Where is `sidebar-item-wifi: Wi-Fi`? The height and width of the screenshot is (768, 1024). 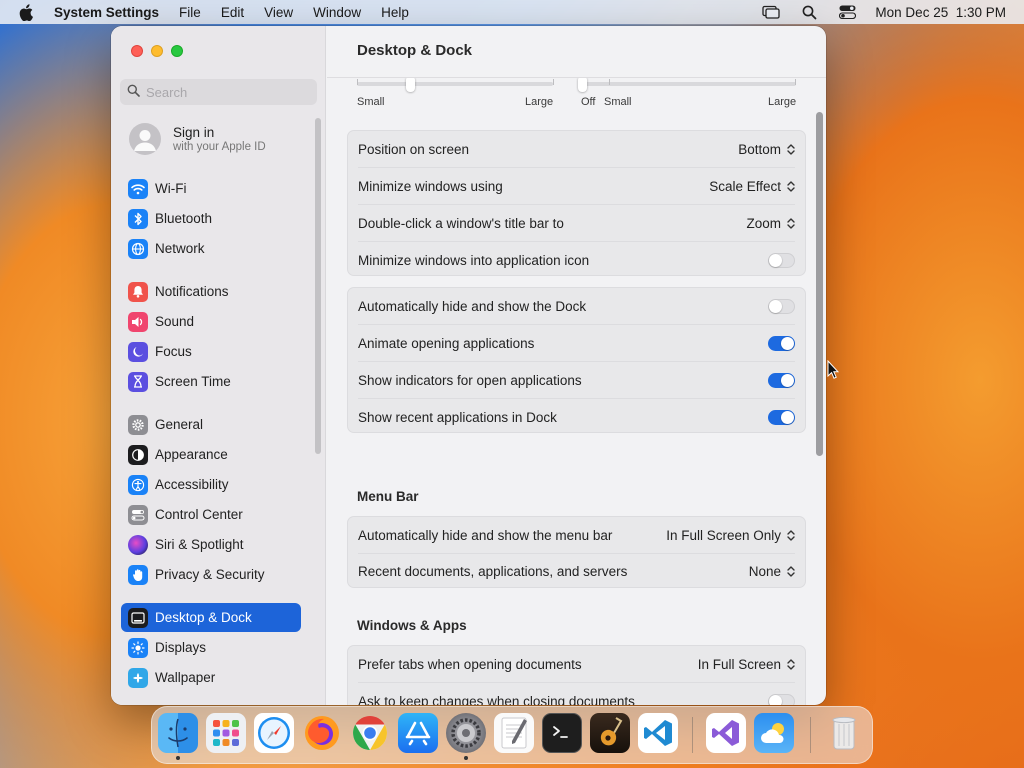
sidebar-item-wifi: Wi-Fi is located at coordinates (211, 188).